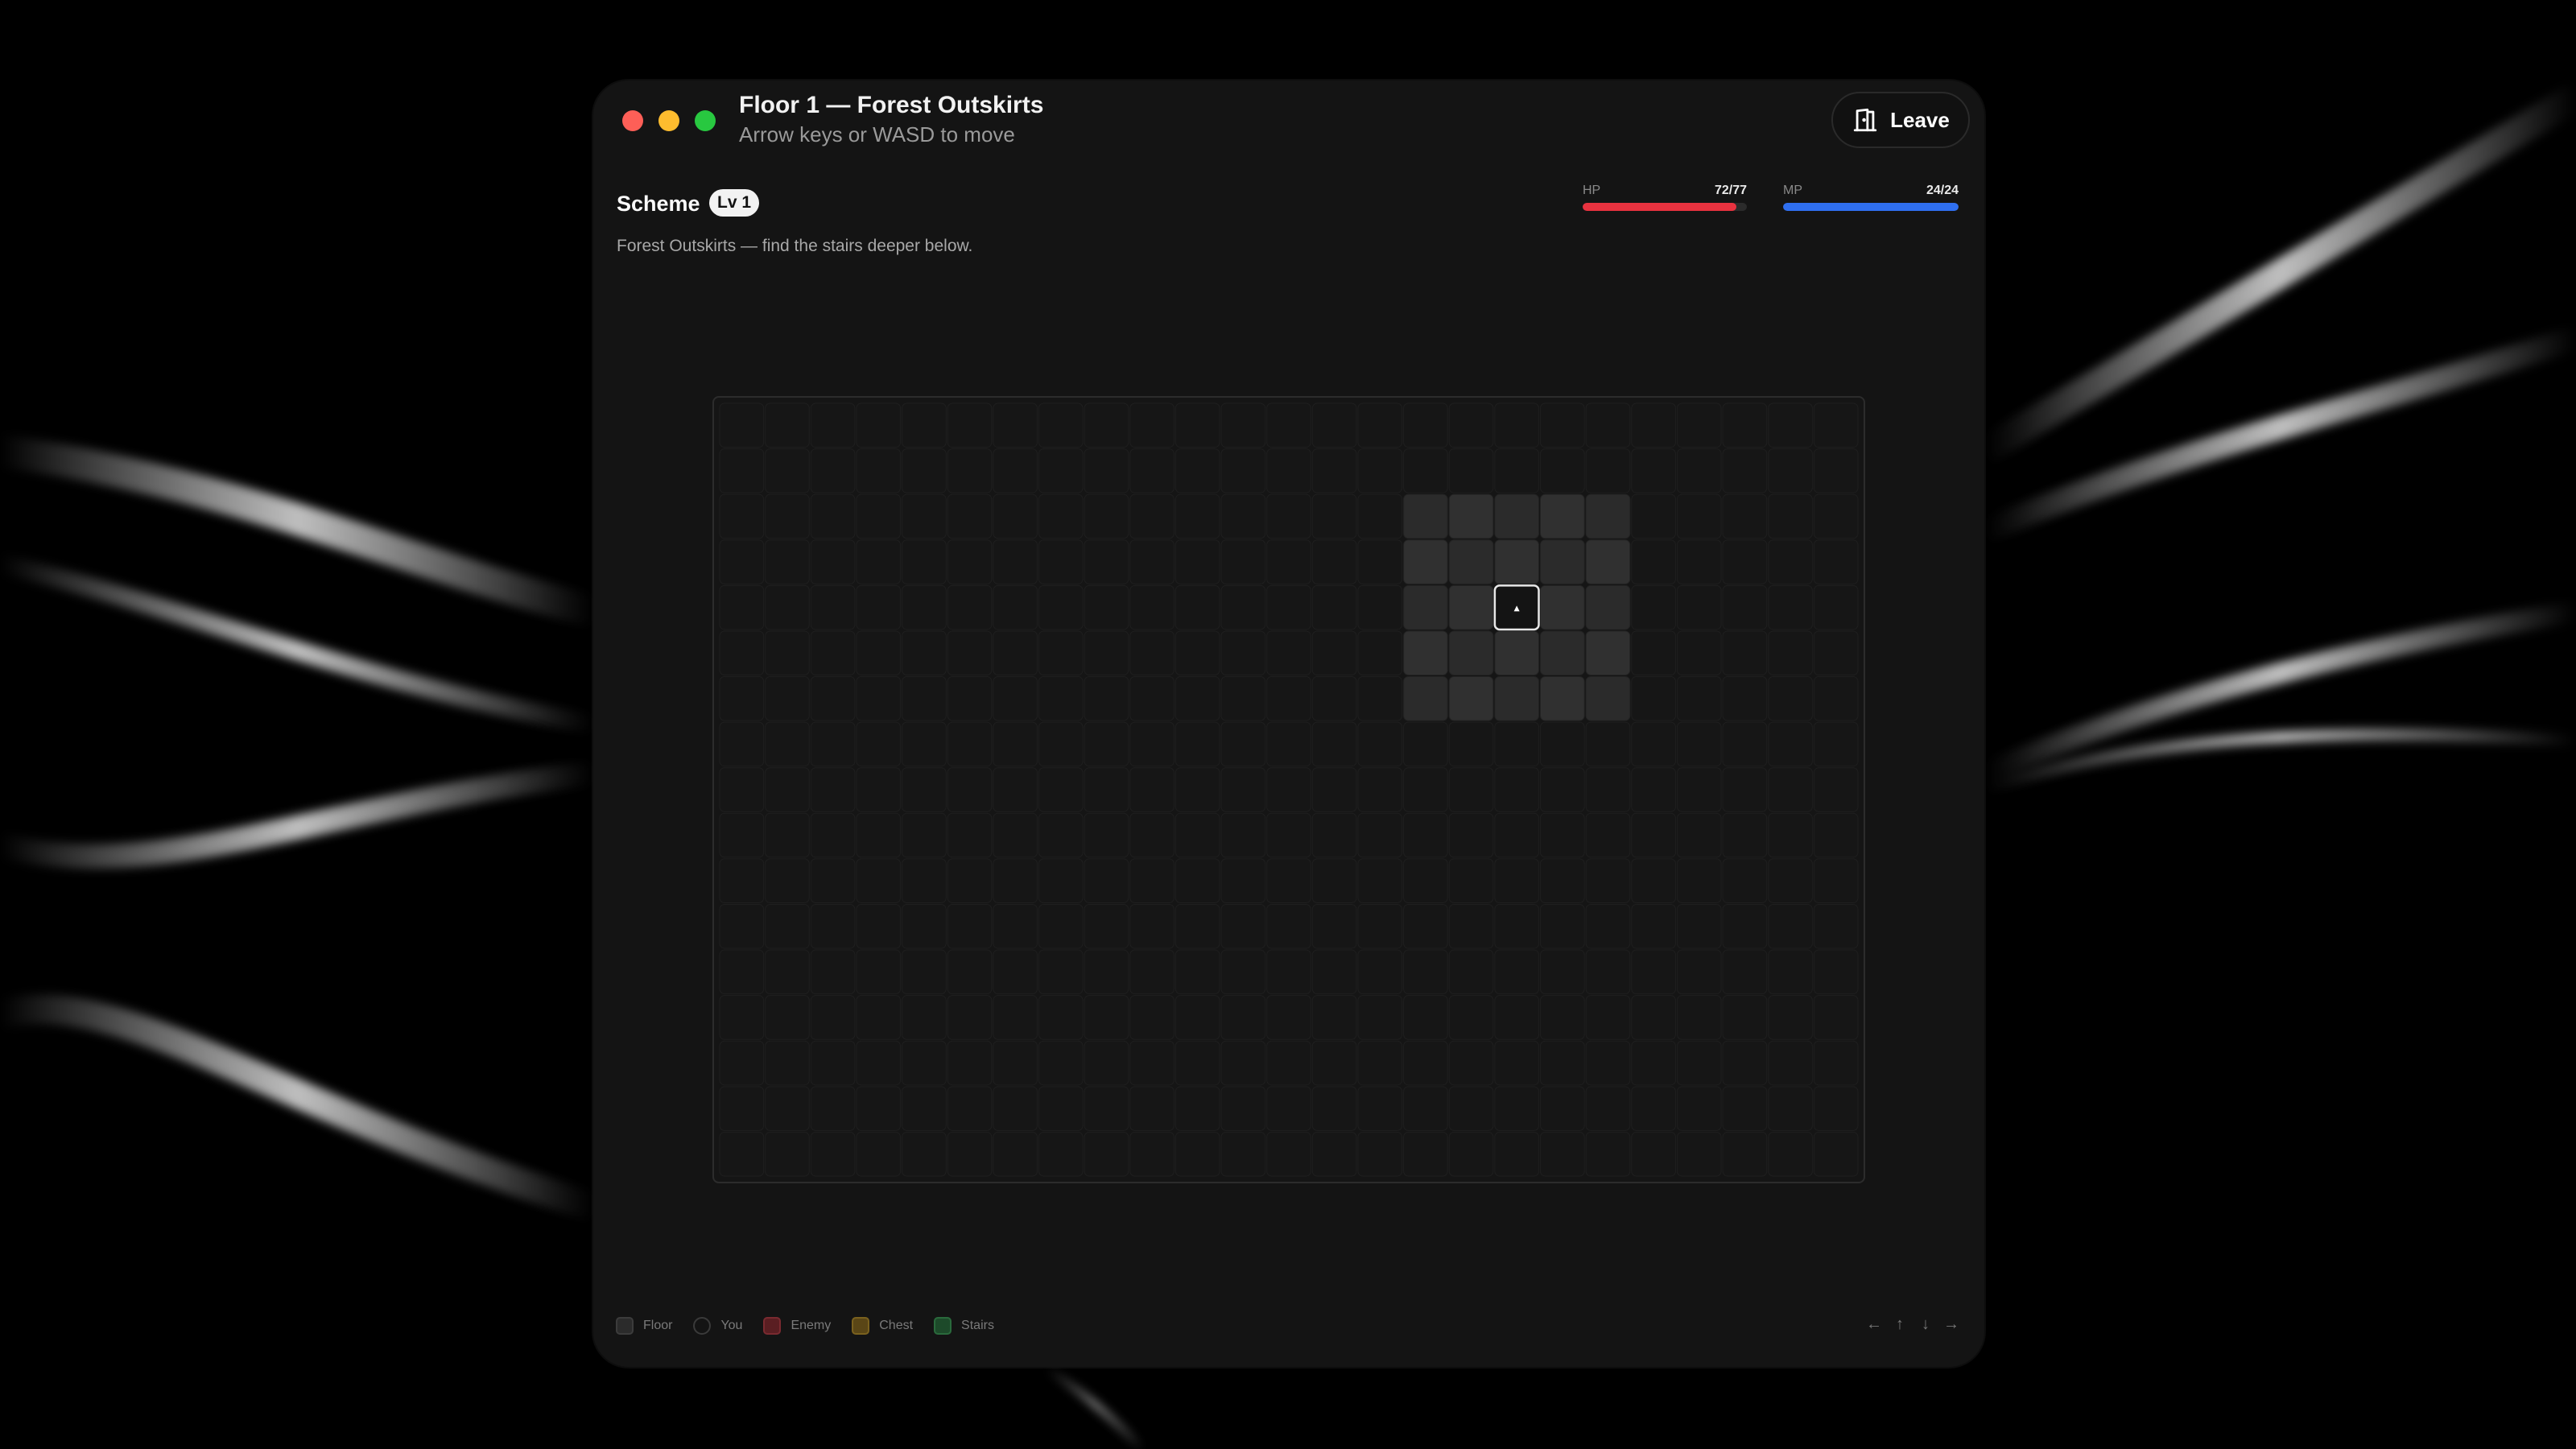 This screenshot has width=2576, height=1449. Describe the element at coordinates (705, 121) in the screenshot. I see `maximize-window-button` at that location.